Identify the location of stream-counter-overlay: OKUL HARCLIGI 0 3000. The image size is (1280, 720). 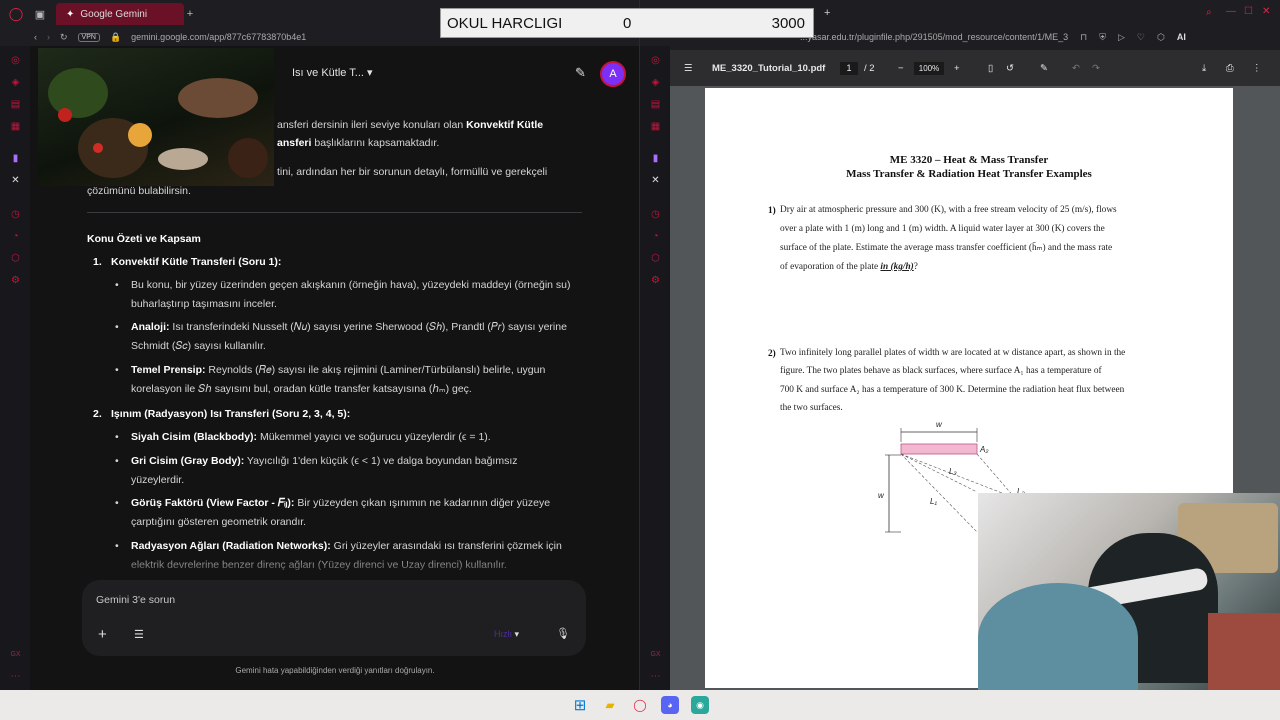
(627, 23).